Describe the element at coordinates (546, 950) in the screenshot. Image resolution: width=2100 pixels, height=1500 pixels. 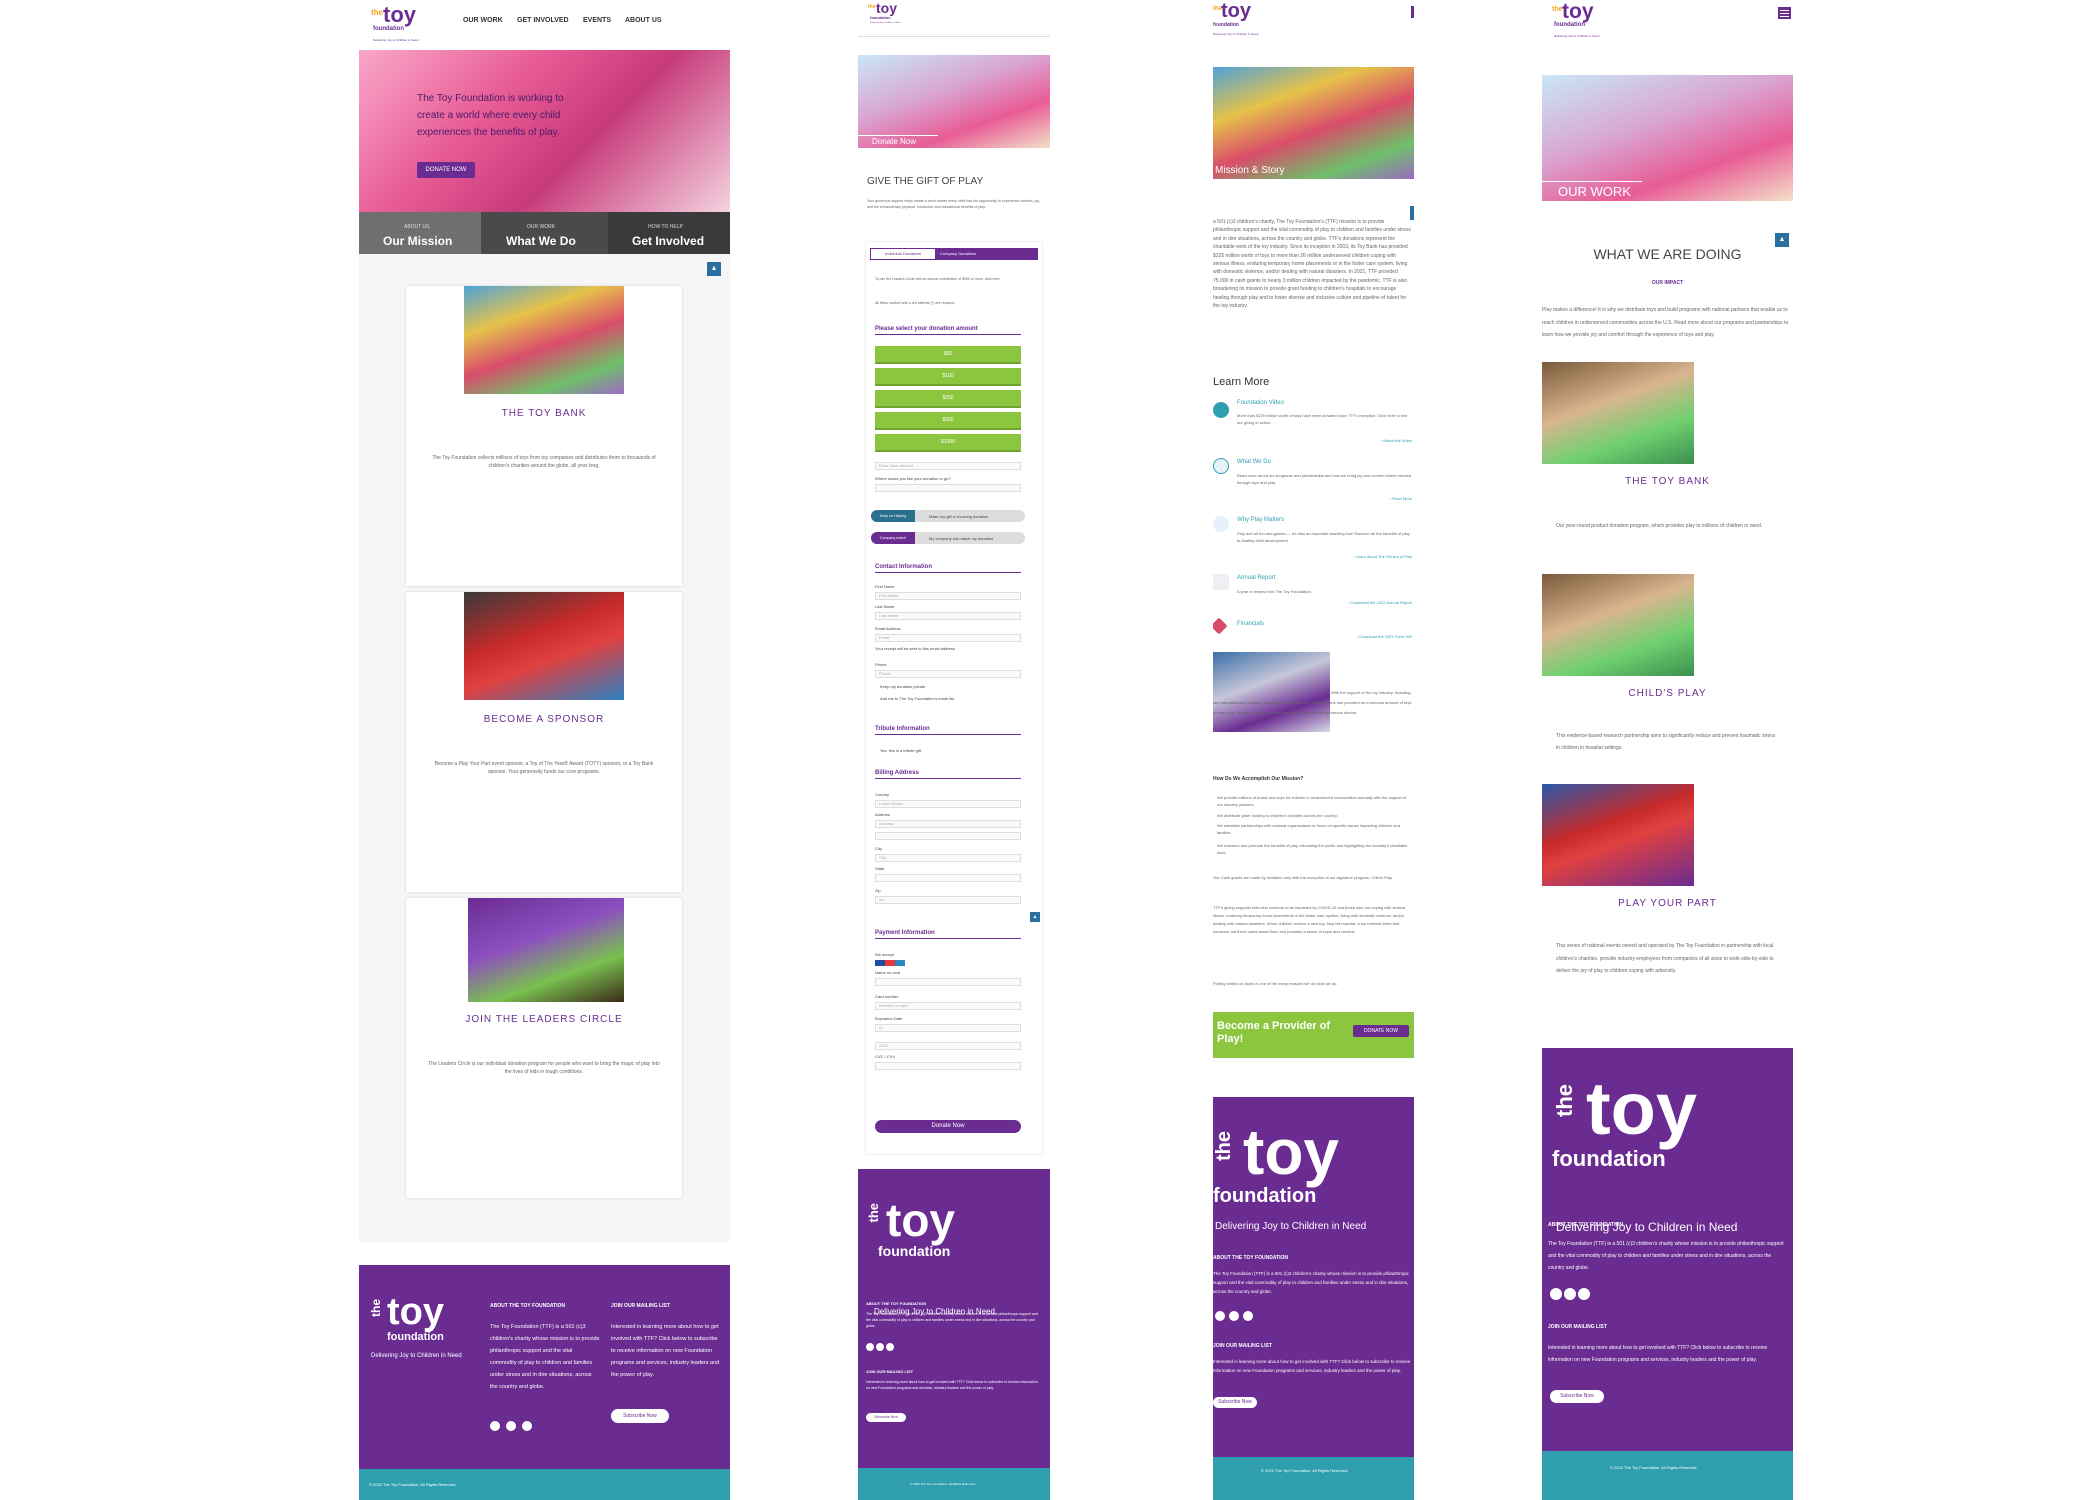
I see `leaders-image` at that location.